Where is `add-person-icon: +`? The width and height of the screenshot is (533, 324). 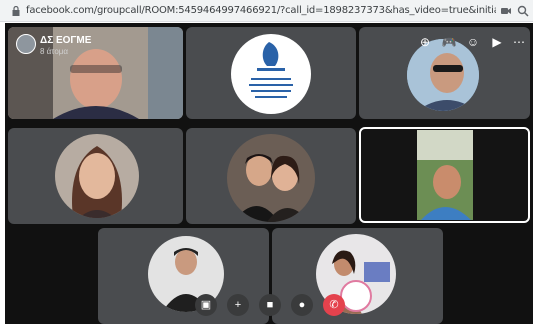 add-person-icon: + is located at coordinates (238, 305).